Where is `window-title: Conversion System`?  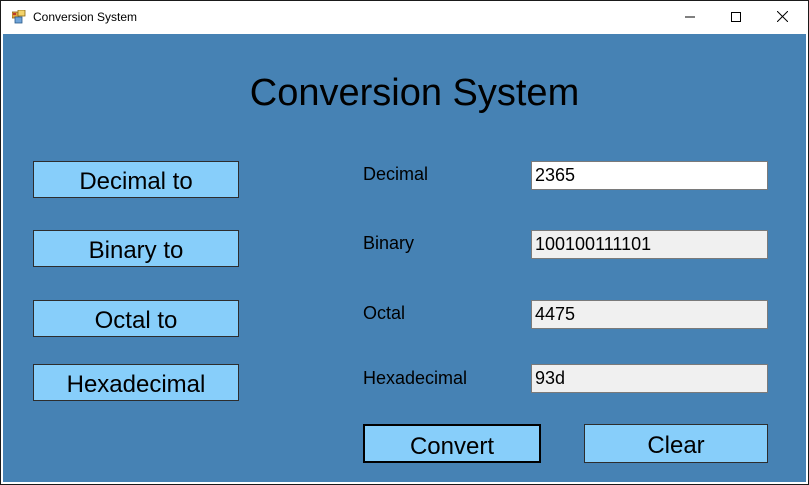
window-title: Conversion System is located at coordinates (85, 17).